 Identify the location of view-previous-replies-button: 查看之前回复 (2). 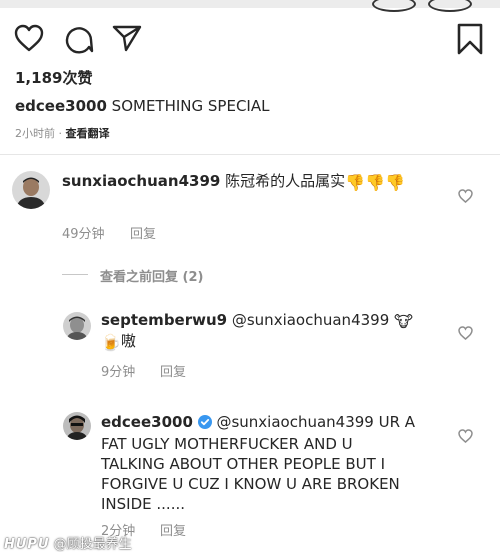
(151, 275).